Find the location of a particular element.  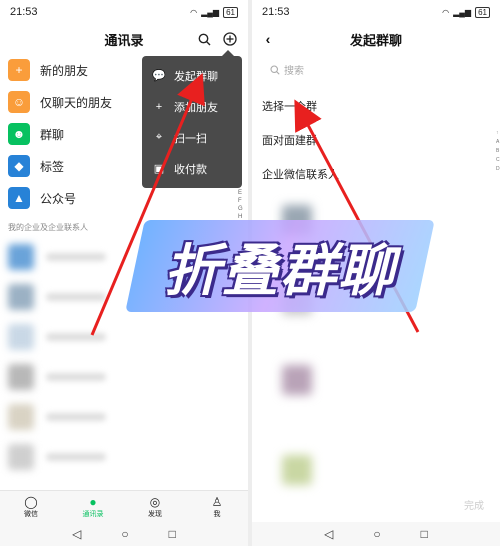

nav-bar: ‹ 发起群聊 is located at coordinates (376, 39).